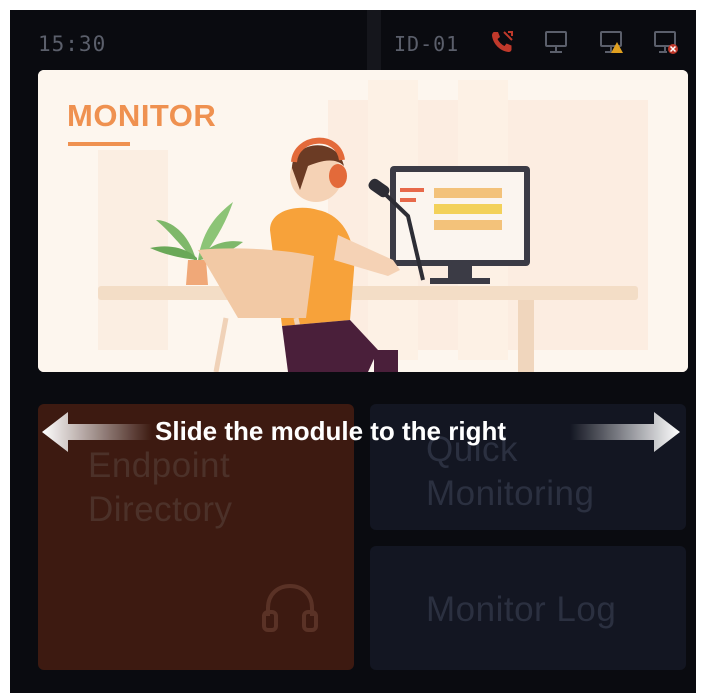 This screenshot has width=706, height=693. I want to click on status-divider, so click(374, 40).